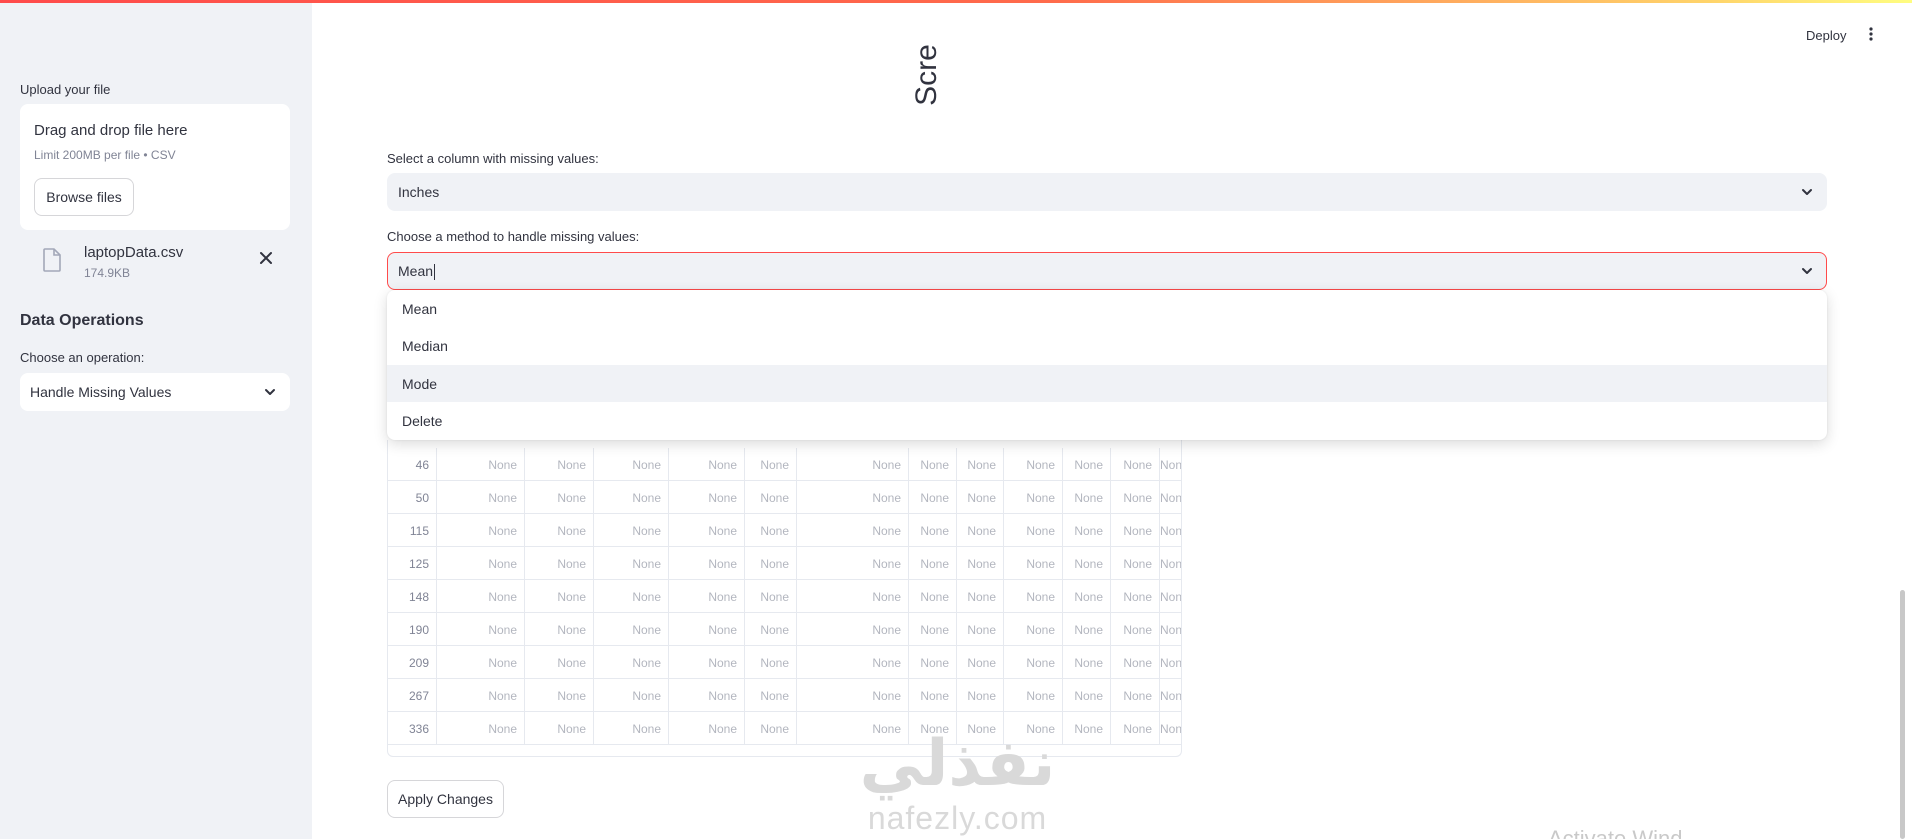 The image size is (1912, 839). Describe the element at coordinates (82, 357) in the screenshot. I see `operation-label: Choose an operation:` at that location.